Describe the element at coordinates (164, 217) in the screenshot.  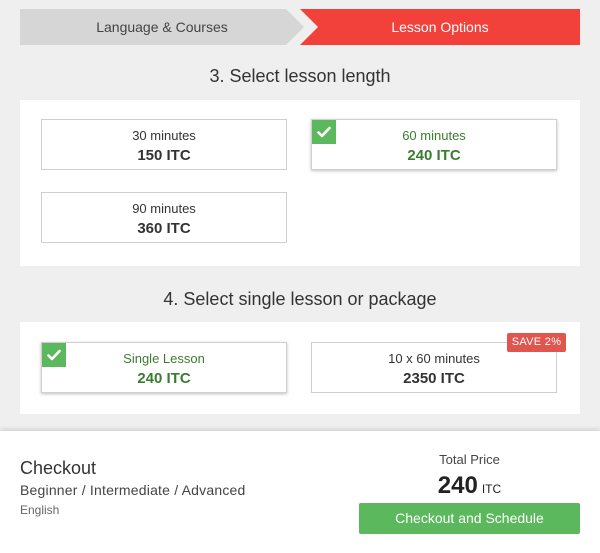
I see `length-option-90: 90 minutes 360 ITC` at that location.